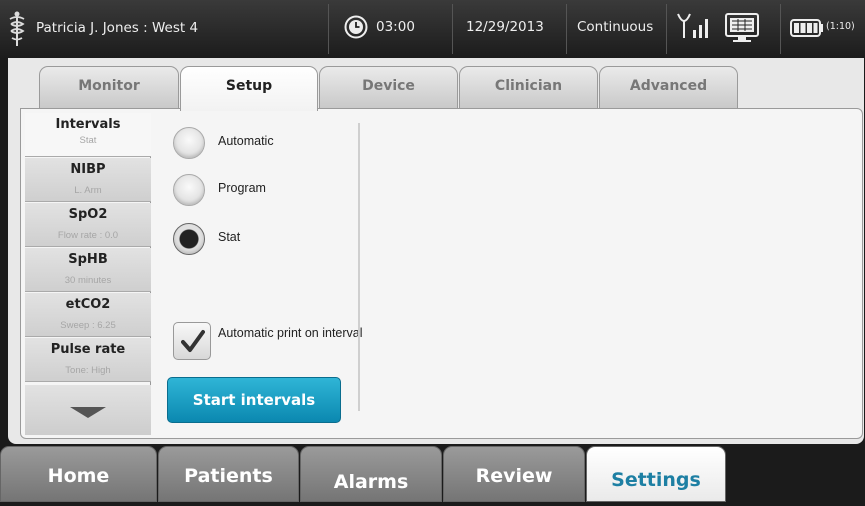 The image size is (865, 506). I want to click on nav-patients: Patients, so click(228, 474).